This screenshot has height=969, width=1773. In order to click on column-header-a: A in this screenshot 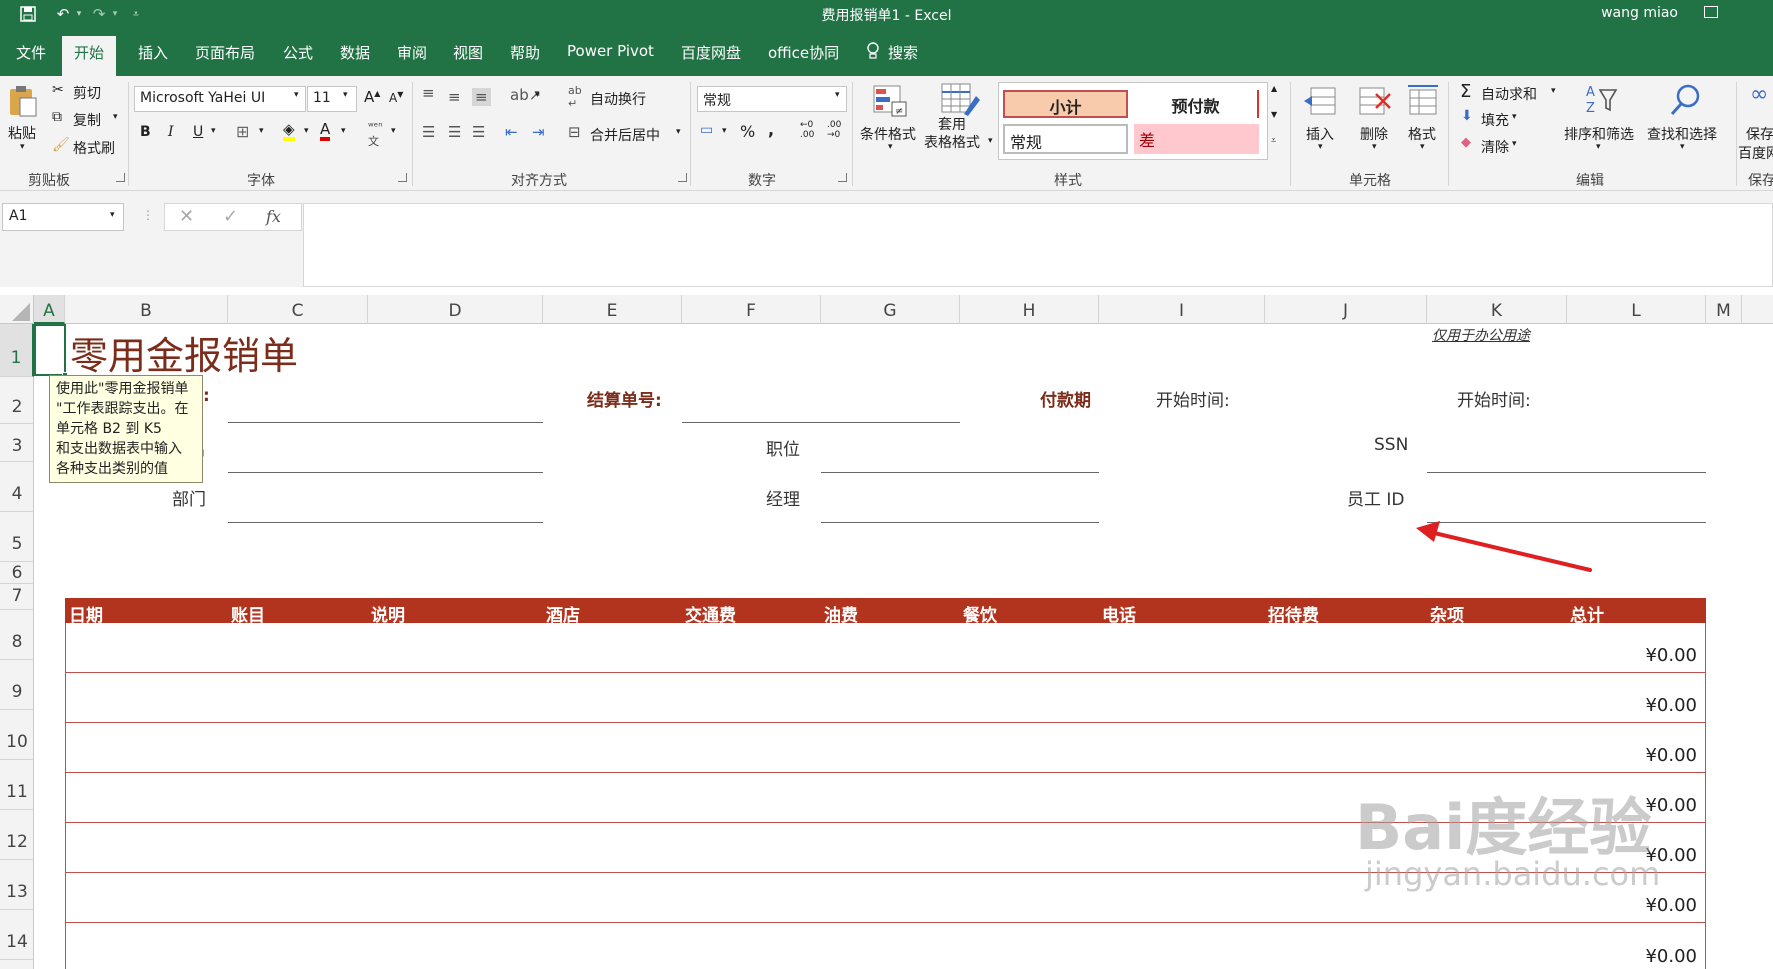, I will do `click(49, 309)`.